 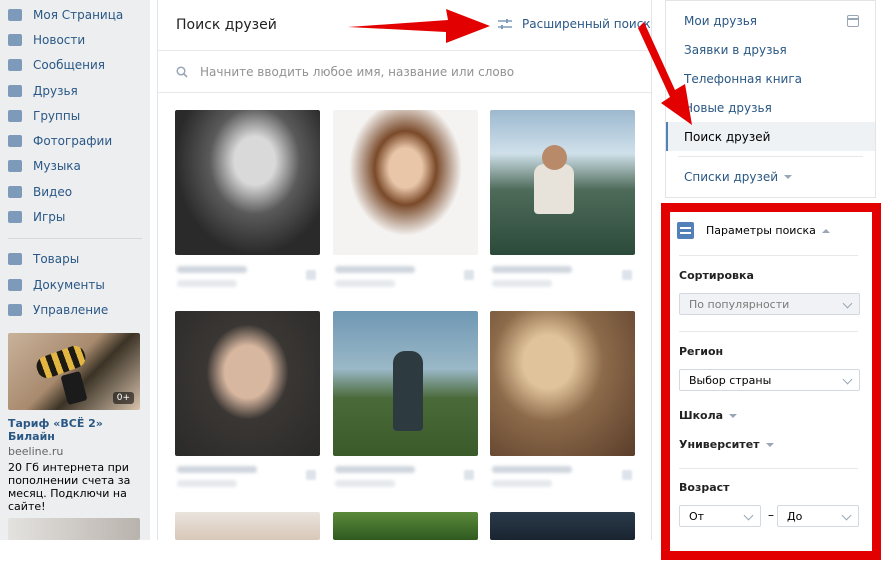 I want to click on panel-header: Поиск друзей Расширенный поиск, so click(x=404, y=25).